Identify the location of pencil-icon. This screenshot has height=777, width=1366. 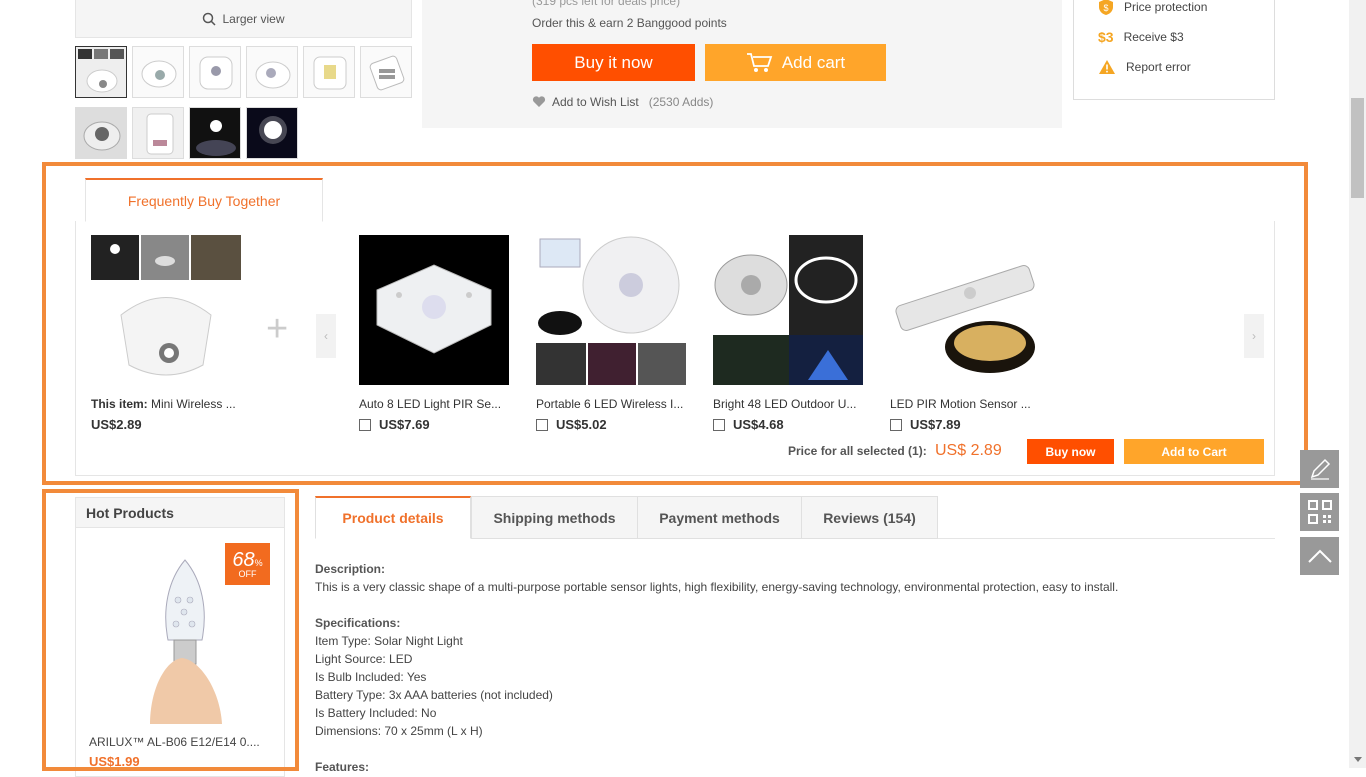
(1320, 469).